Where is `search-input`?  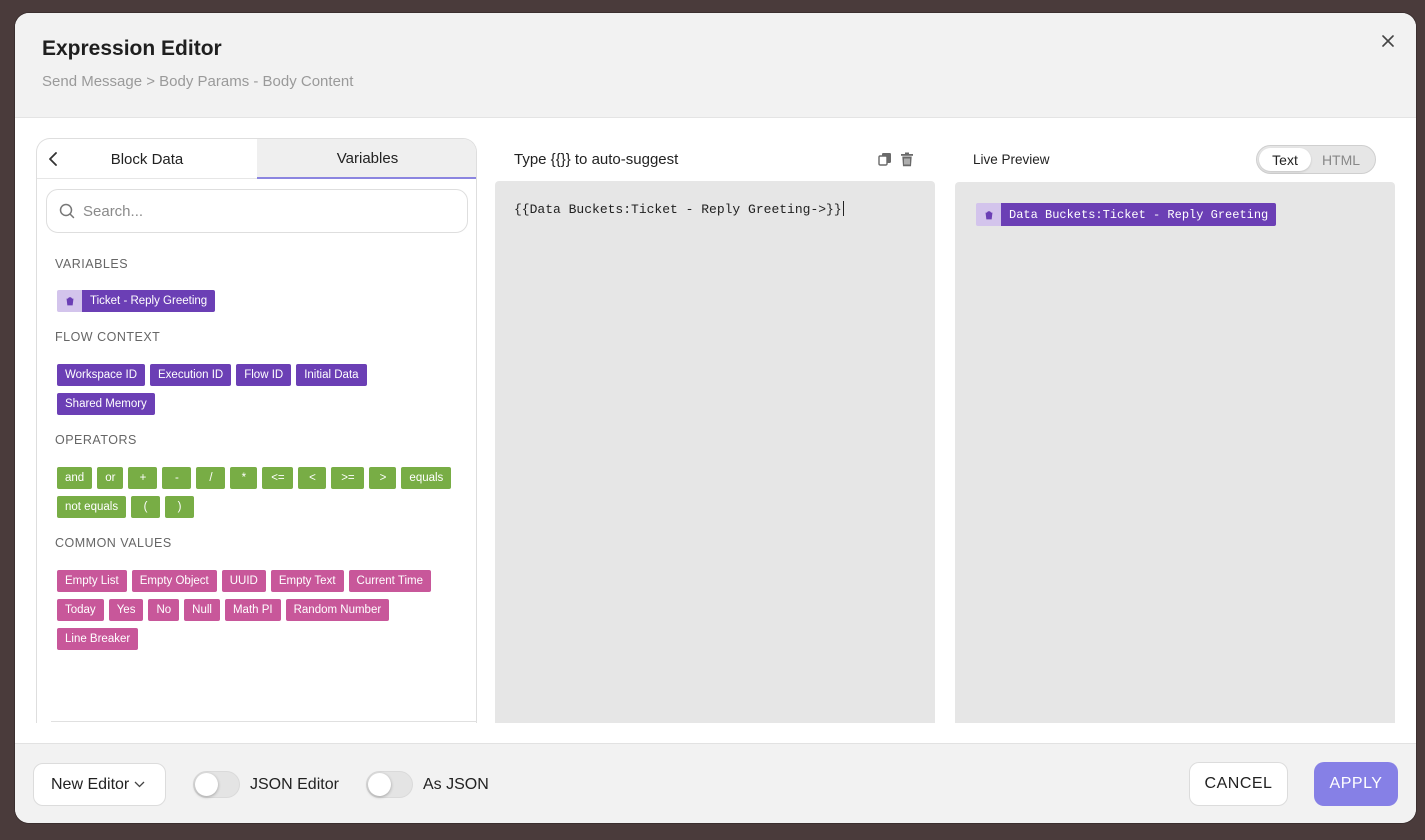
search-input is located at coordinates (253, 211).